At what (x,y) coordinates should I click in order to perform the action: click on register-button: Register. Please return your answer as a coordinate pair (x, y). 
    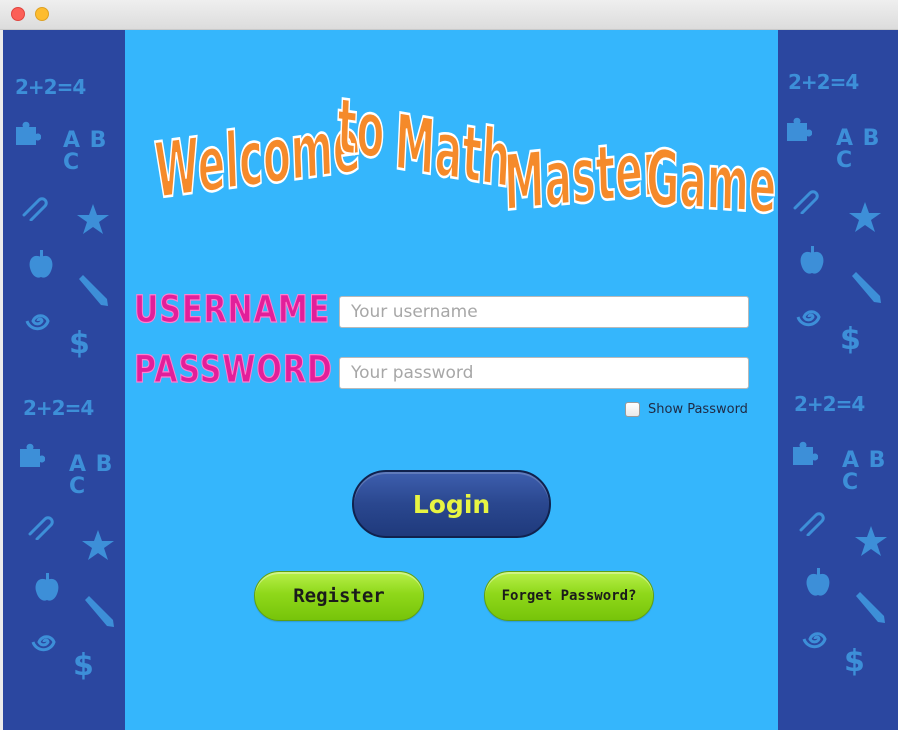
    Looking at the image, I should click on (339, 596).